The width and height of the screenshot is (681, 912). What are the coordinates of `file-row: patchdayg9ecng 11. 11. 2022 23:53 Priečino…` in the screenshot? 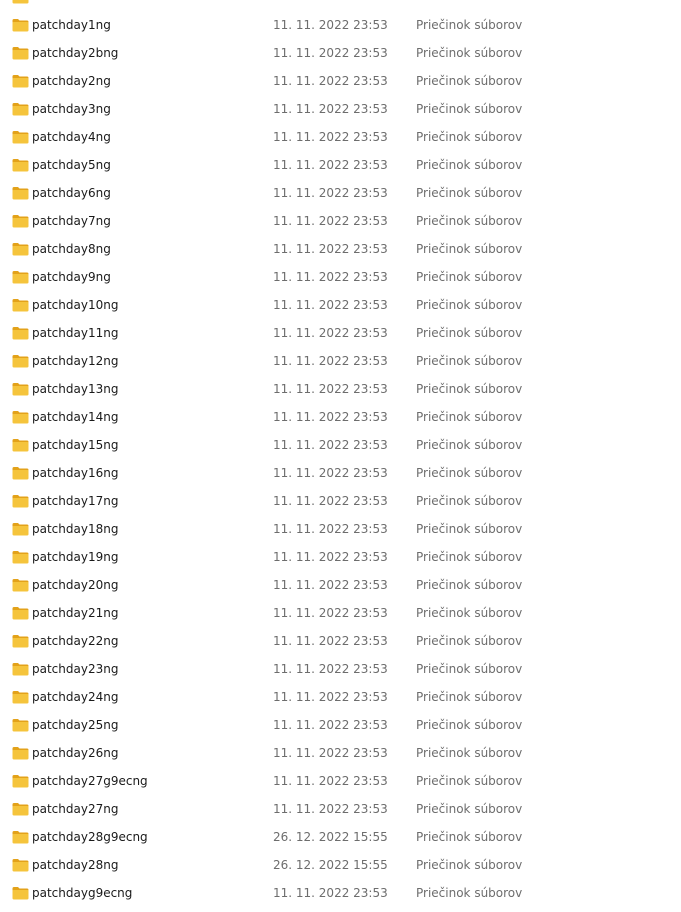 It's located at (340, 893).